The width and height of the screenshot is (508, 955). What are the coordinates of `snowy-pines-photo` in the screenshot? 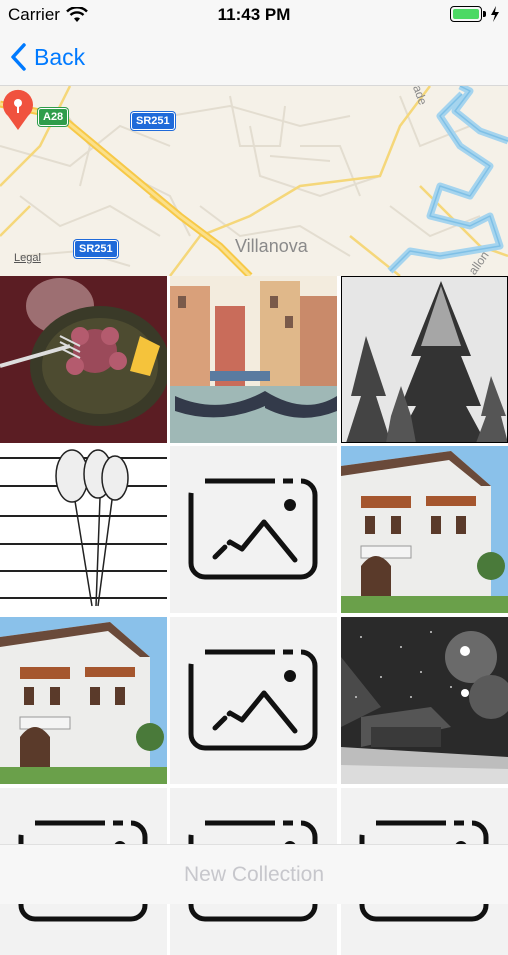 It's located at (424, 359).